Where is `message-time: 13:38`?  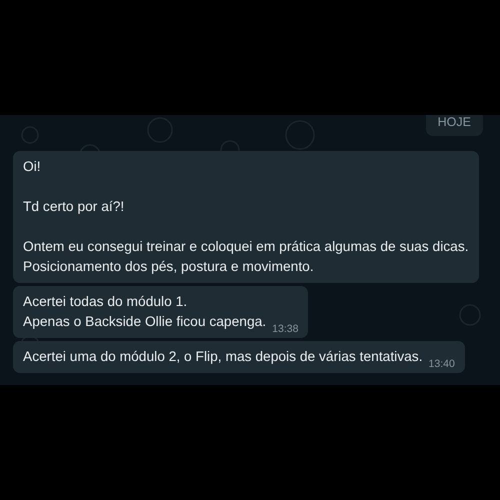 message-time: 13:38 is located at coordinates (285, 329).